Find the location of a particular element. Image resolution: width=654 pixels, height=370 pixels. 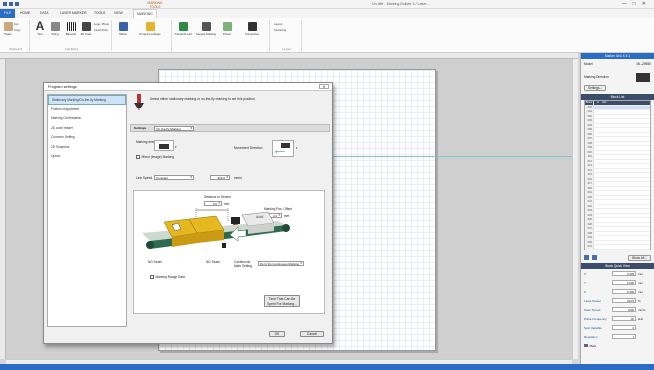

quickview-label: Pulse Frequency is located at coordinates (595, 318).